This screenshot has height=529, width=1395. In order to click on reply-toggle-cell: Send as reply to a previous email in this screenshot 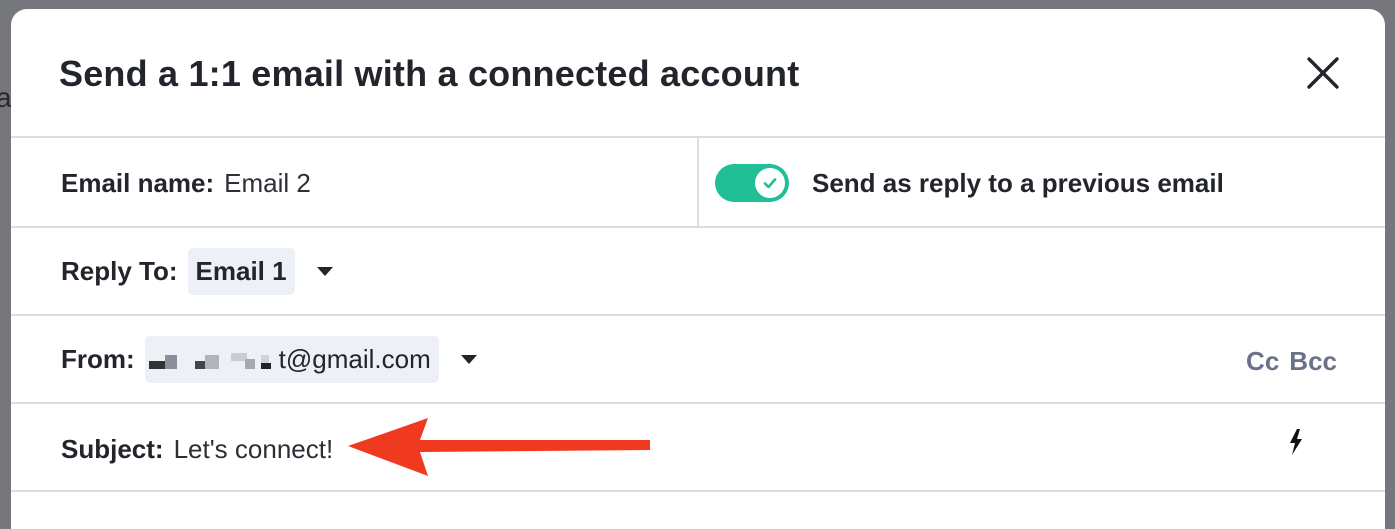, I will do `click(1042, 182)`.